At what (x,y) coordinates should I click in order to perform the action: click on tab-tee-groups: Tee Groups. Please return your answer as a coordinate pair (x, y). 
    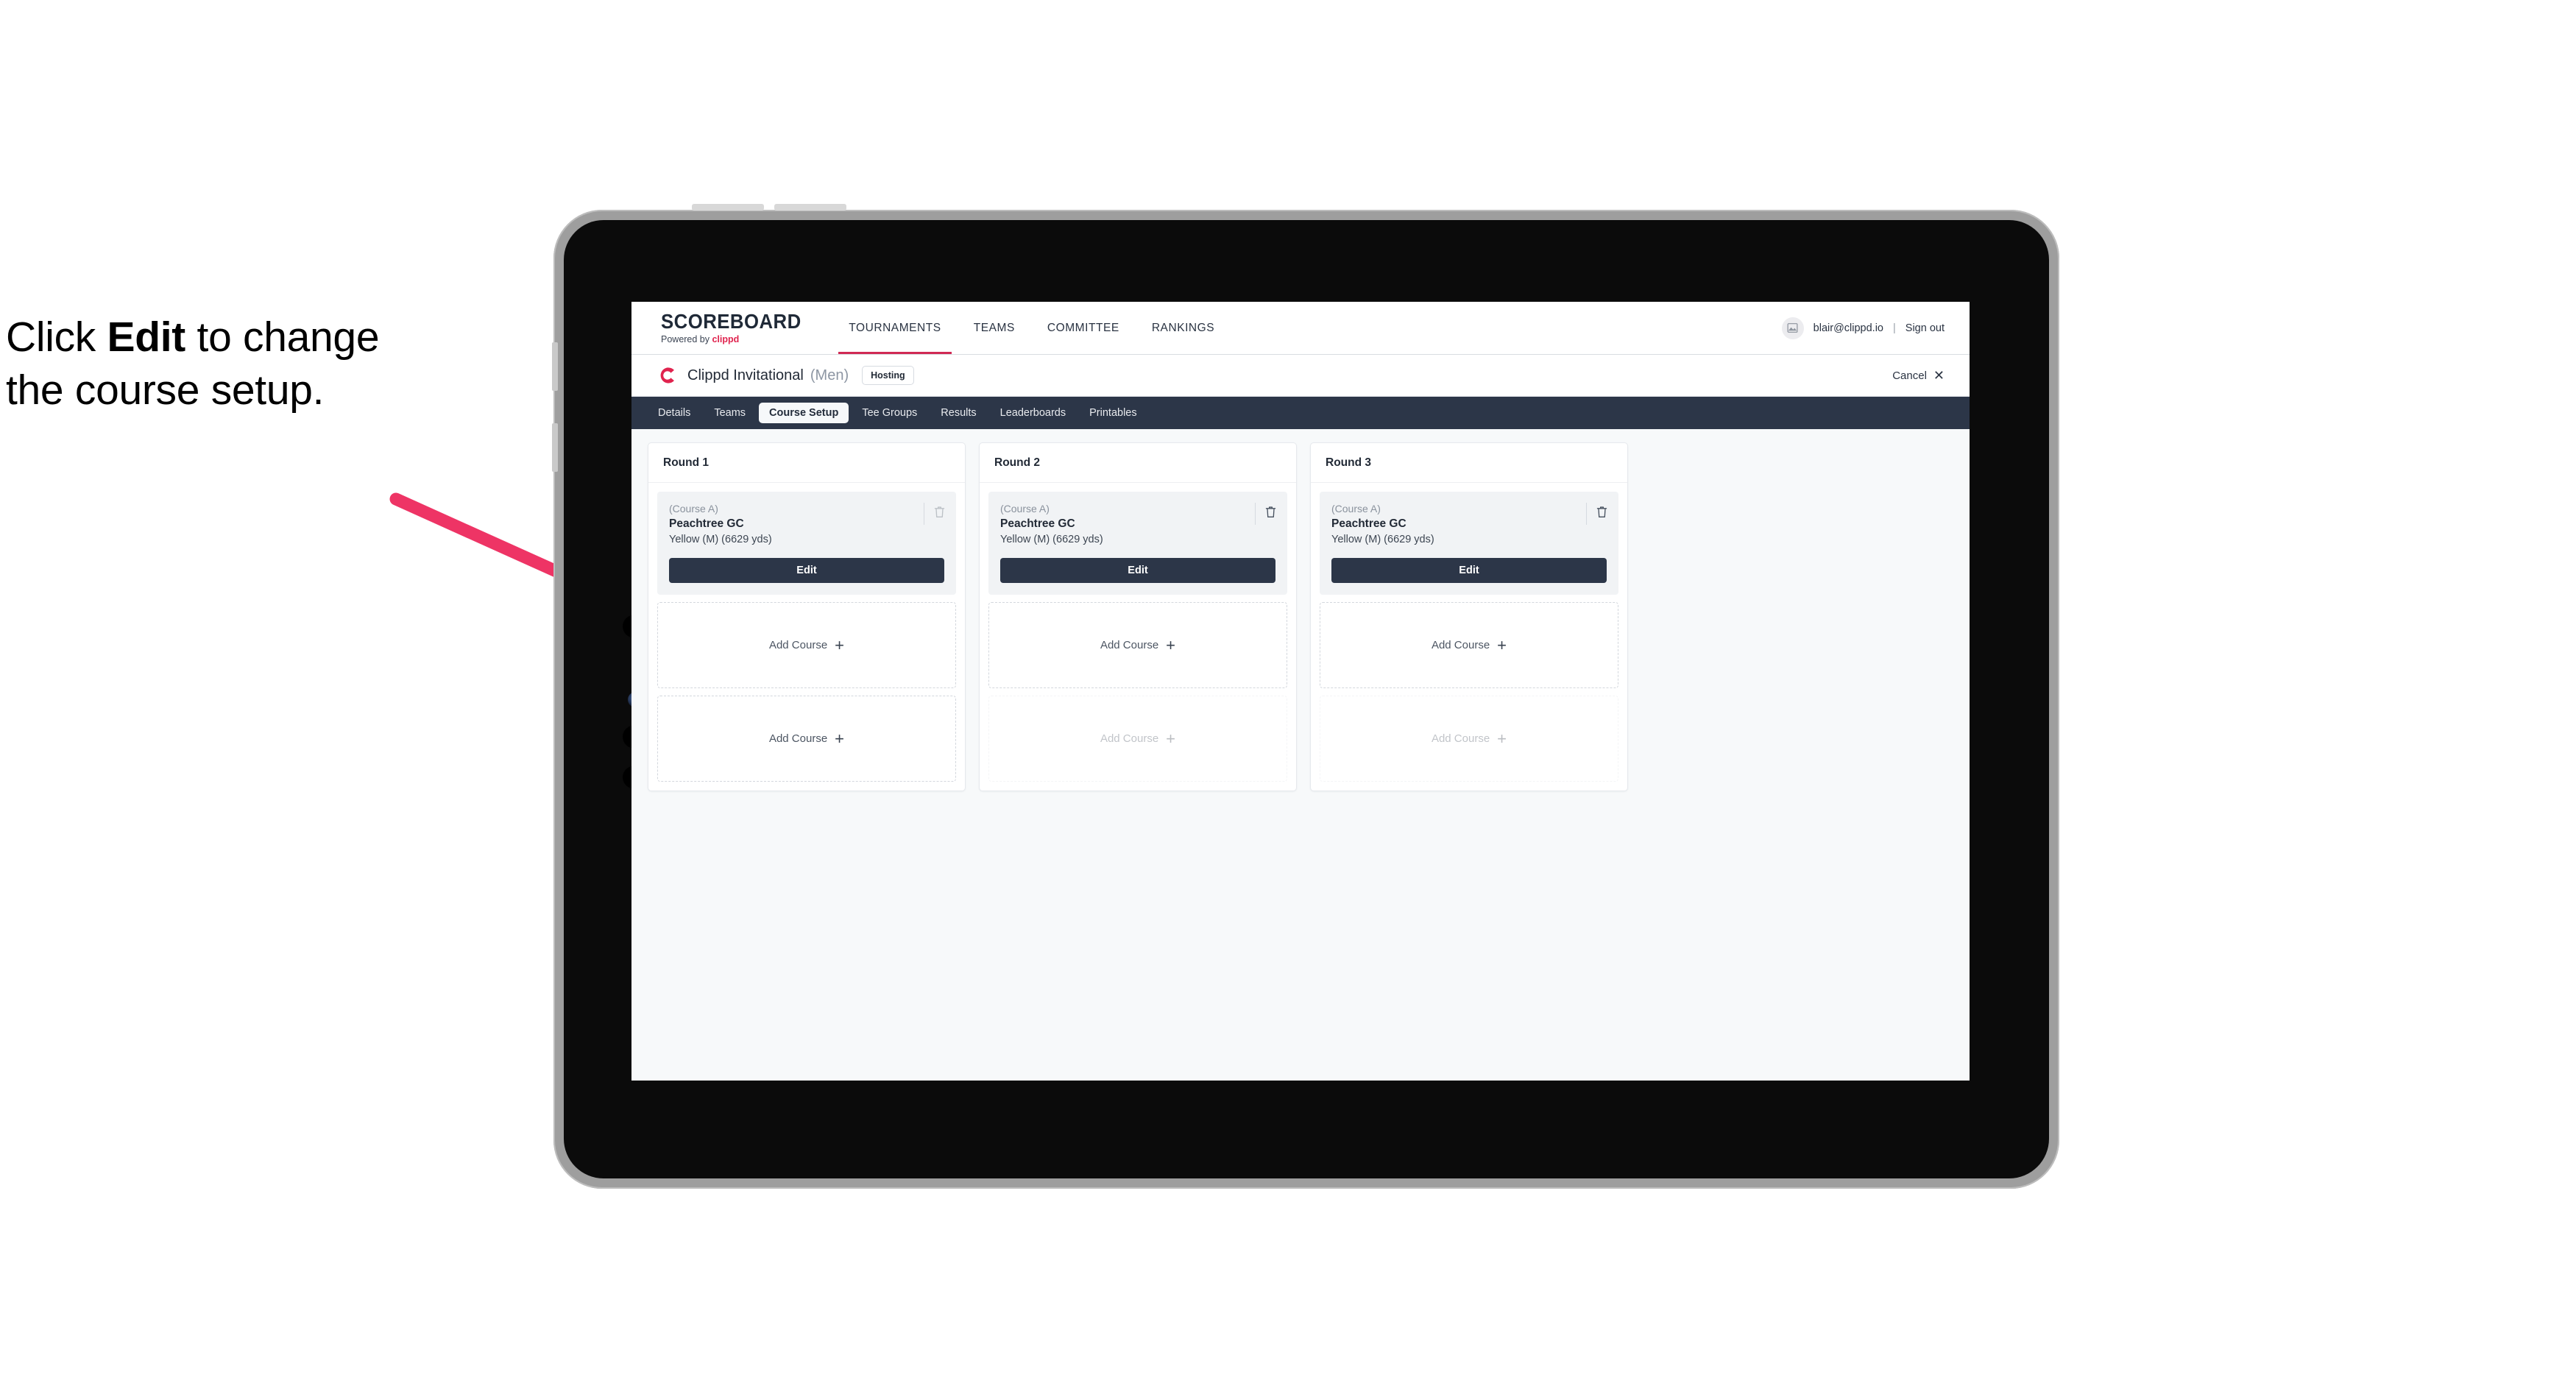
    Looking at the image, I should click on (889, 414).